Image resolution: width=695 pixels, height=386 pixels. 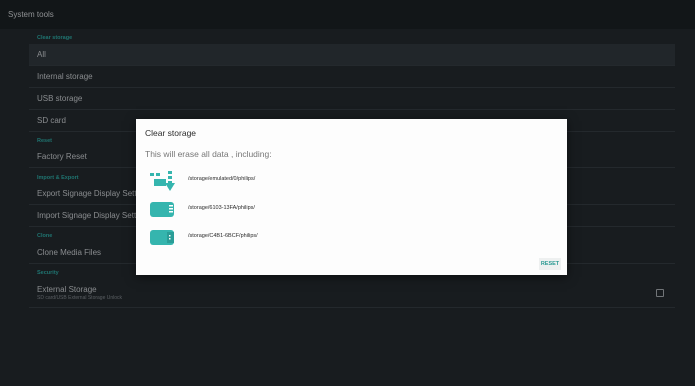 I want to click on storage-path-row: /storage/emulated/0/philips/, so click(x=298, y=181).